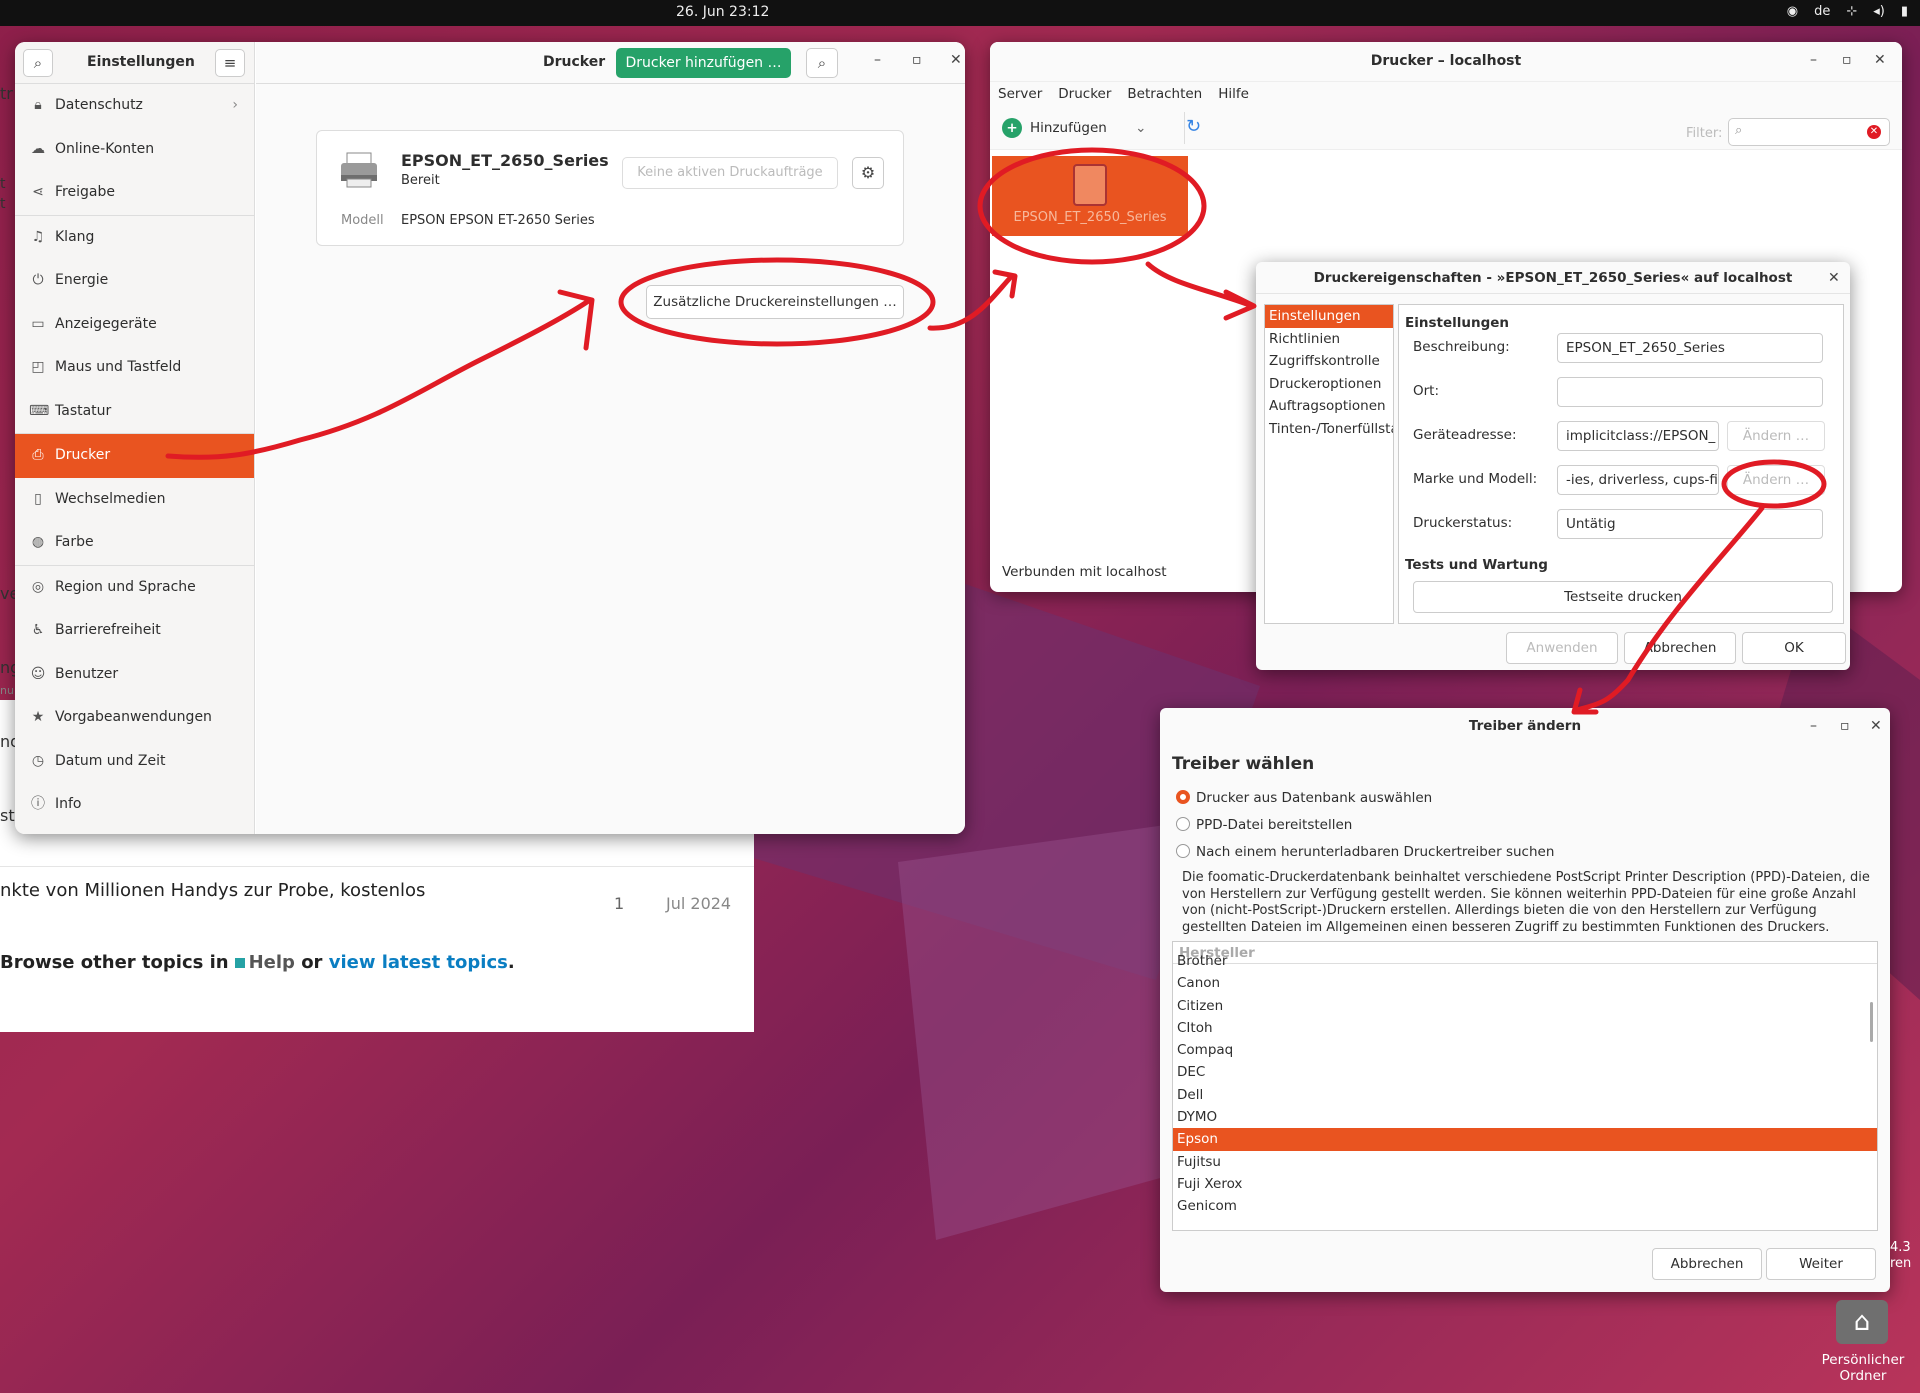 The width and height of the screenshot is (1920, 1393). Describe the element at coordinates (1329, 429) in the screenshot. I see `nav-ink-levels: Tinten-/Tonerfüllsta` at that location.